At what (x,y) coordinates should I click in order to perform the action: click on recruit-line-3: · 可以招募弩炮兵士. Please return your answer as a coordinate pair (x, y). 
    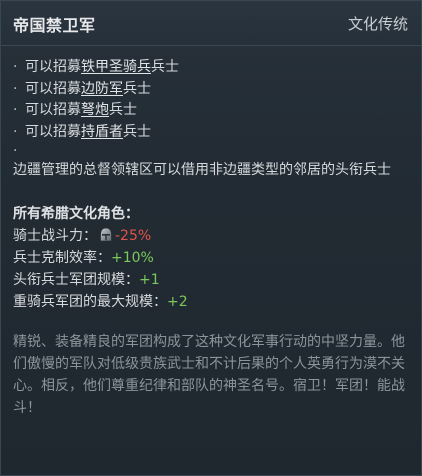
    Looking at the image, I should click on (211, 111).